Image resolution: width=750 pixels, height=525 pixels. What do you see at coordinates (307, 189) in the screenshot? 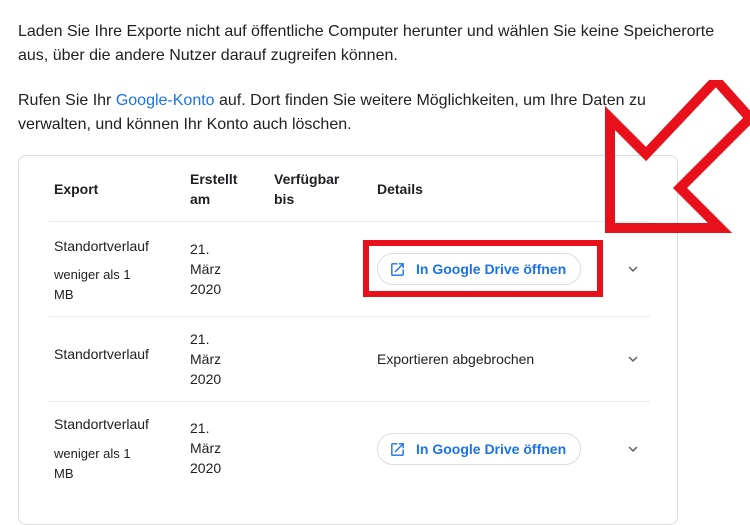
I see `header-verfuegbar: Verfügbar bis` at bounding box center [307, 189].